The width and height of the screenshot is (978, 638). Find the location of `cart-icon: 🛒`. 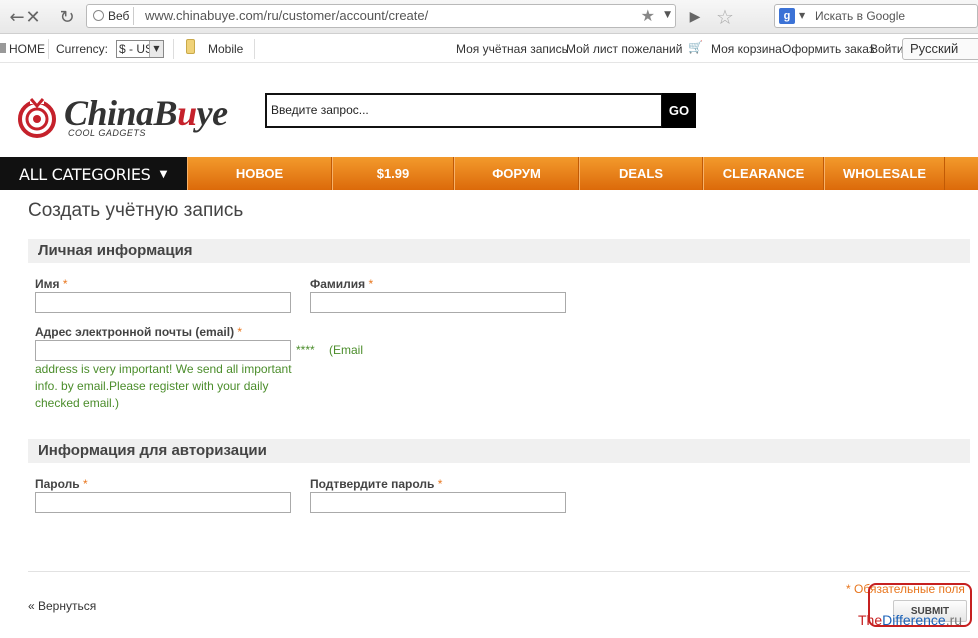

cart-icon: 🛒 is located at coordinates (695, 47).